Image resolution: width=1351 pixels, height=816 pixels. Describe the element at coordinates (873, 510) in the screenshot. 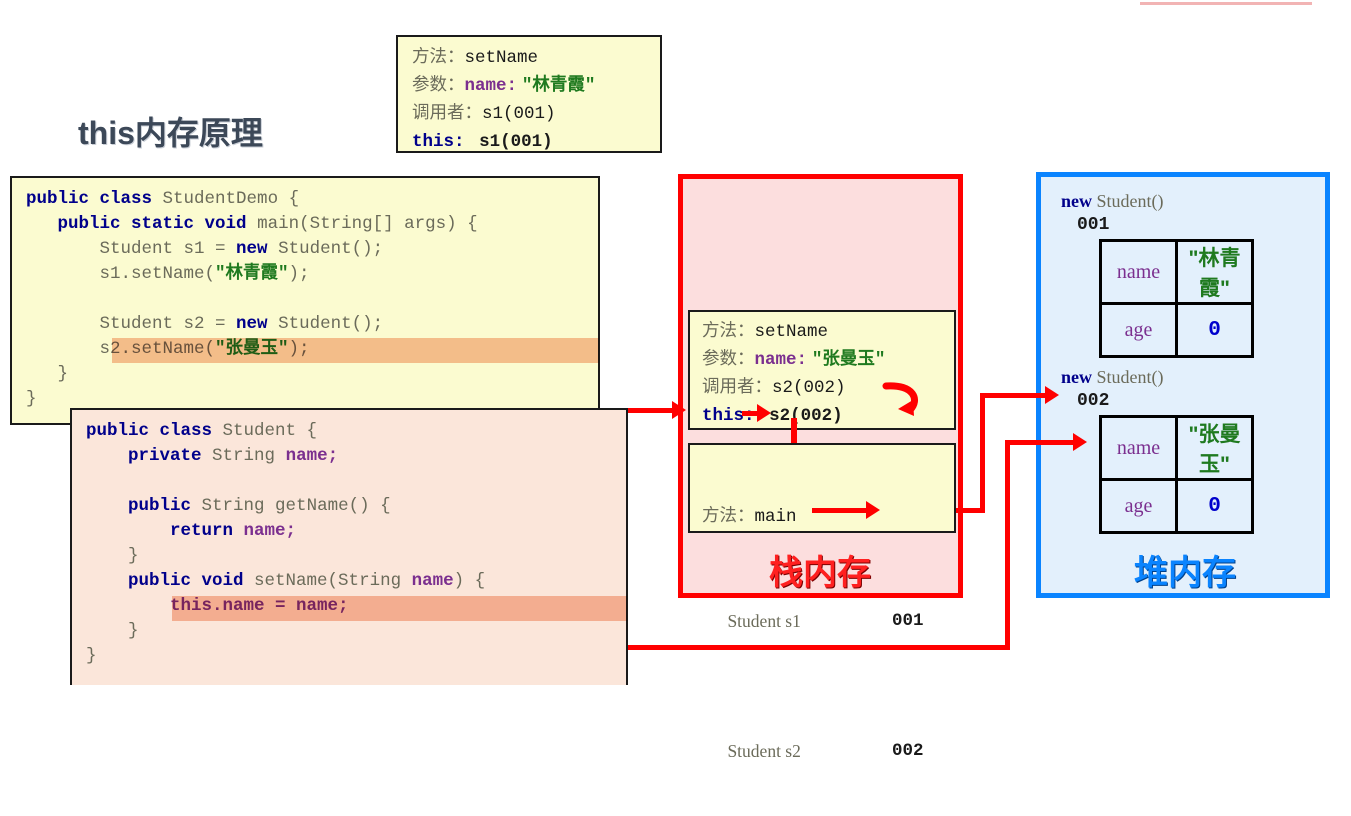

I see `arrow-main-s2-icon` at that location.